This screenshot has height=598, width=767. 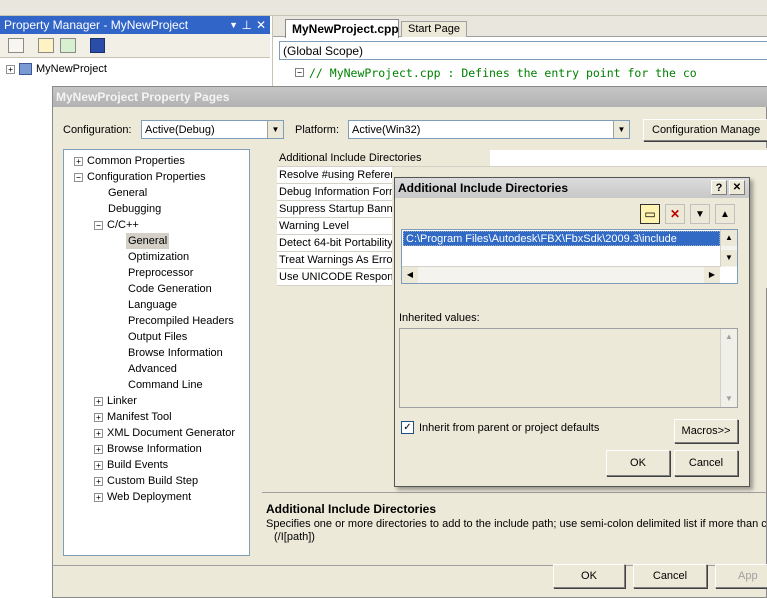 What do you see at coordinates (712, 275) in the screenshot?
I see `scroll-right-icon: ▶` at bounding box center [712, 275].